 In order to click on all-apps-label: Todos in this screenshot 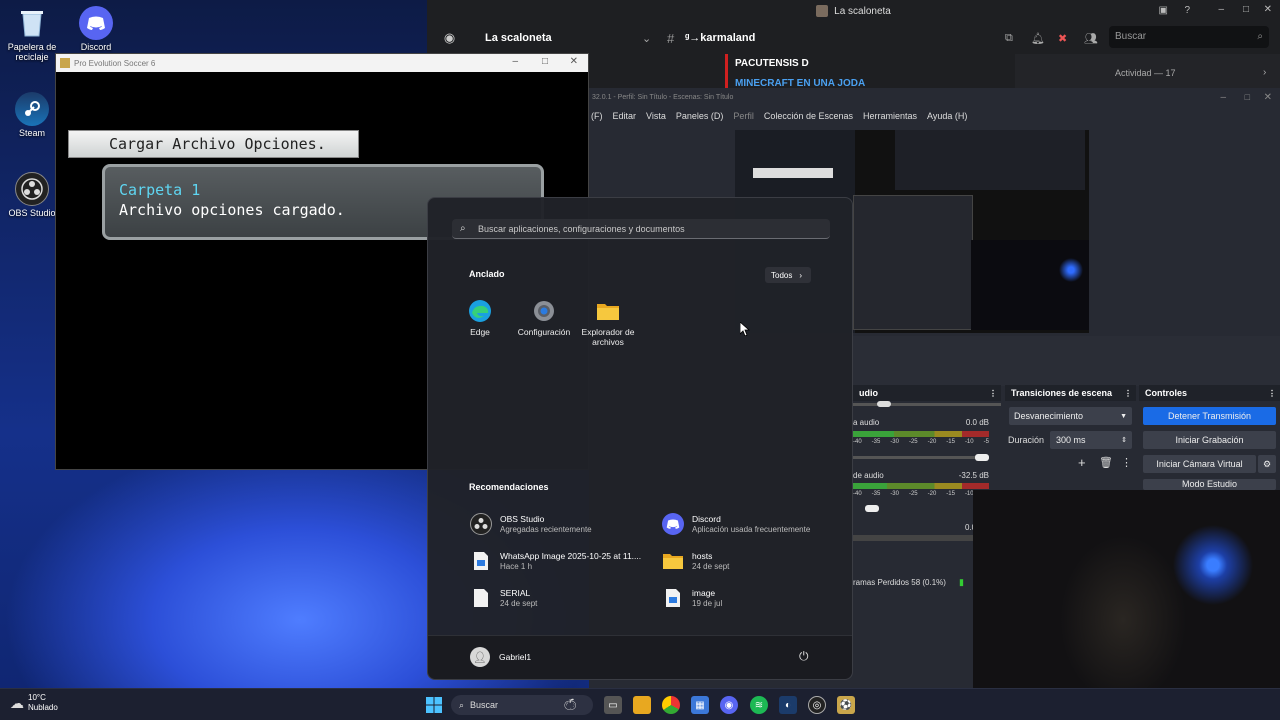, I will do `click(782, 275)`.